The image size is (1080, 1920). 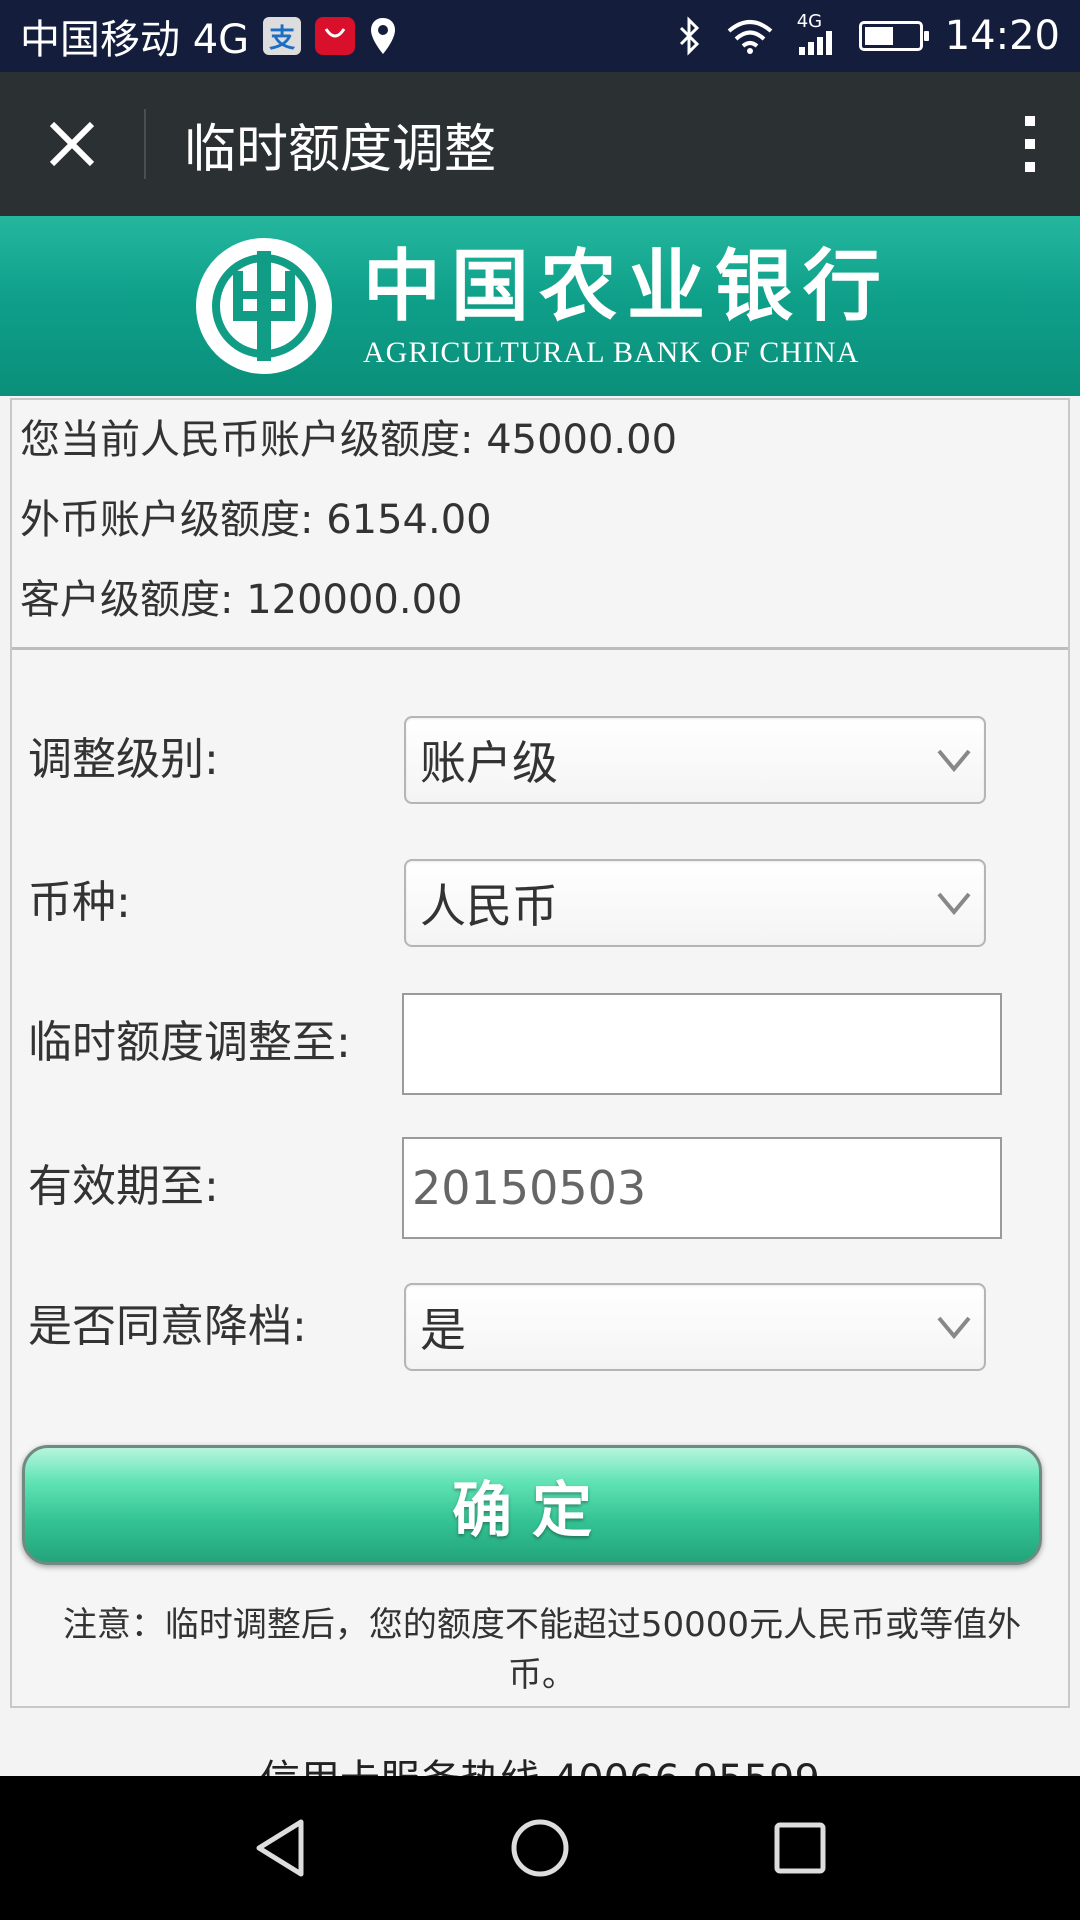 What do you see at coordinates (123, 759) in the screenshot?
I see `level-label: 调整级别:` at bounding box center [123, 759].